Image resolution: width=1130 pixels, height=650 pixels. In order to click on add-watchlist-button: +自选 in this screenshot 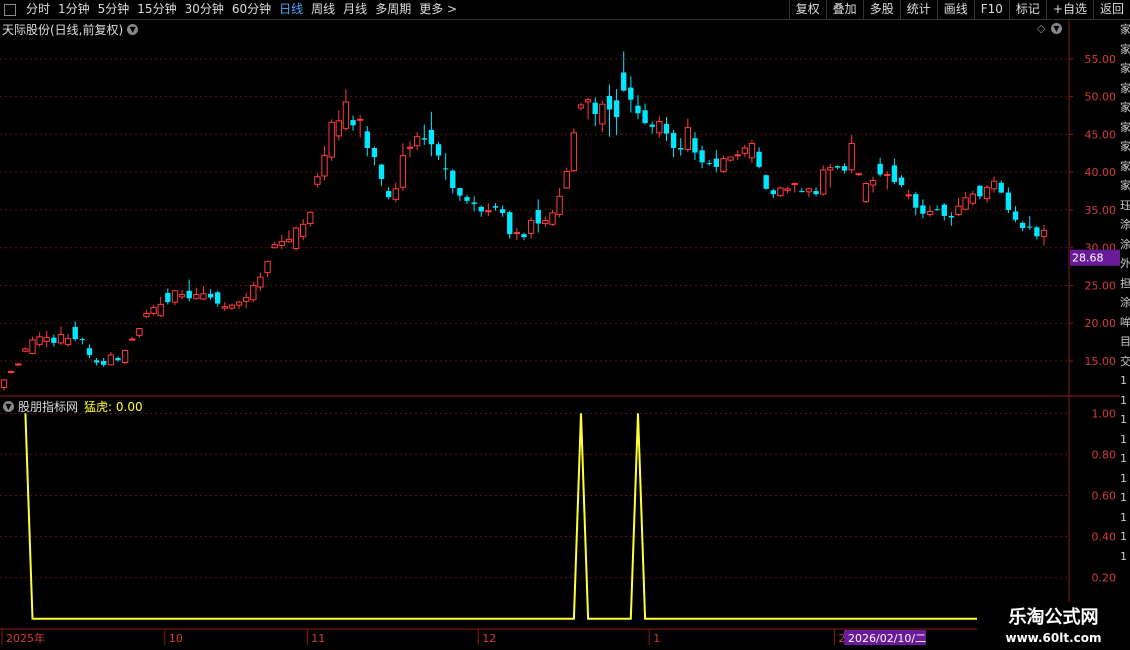, I will do `click(1069, 9)`.